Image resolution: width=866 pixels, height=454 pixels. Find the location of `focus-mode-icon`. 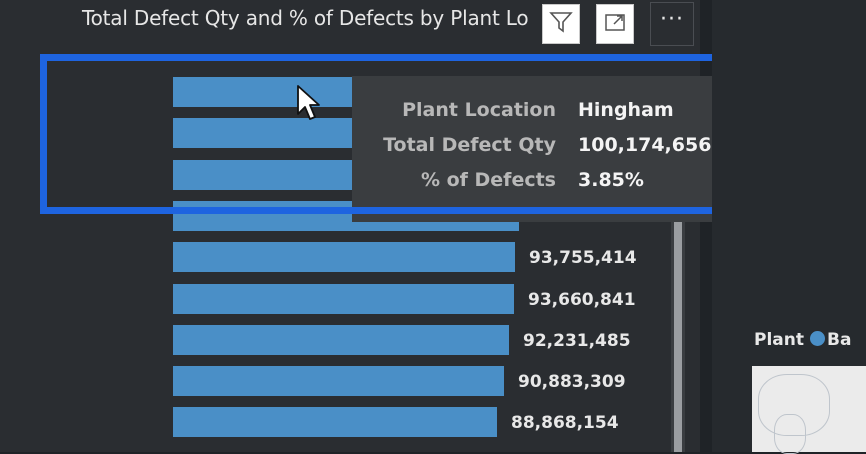

focus-mode-icon is located at coordinates (615, 24).